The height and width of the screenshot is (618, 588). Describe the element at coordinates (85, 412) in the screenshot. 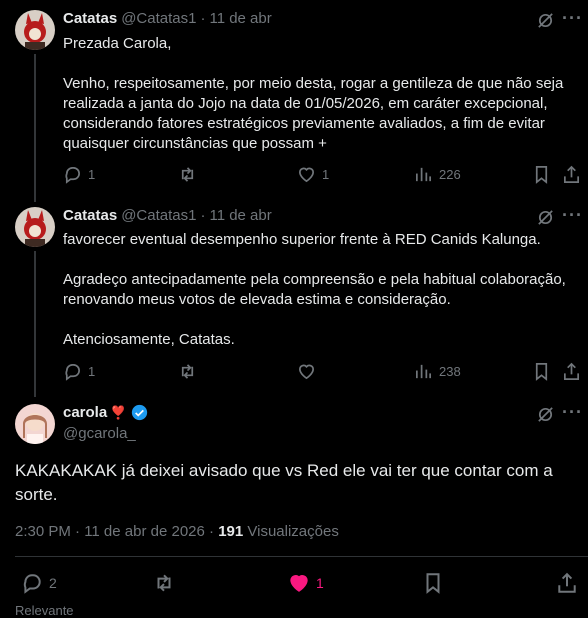

I see `author-name: carola` at that location.